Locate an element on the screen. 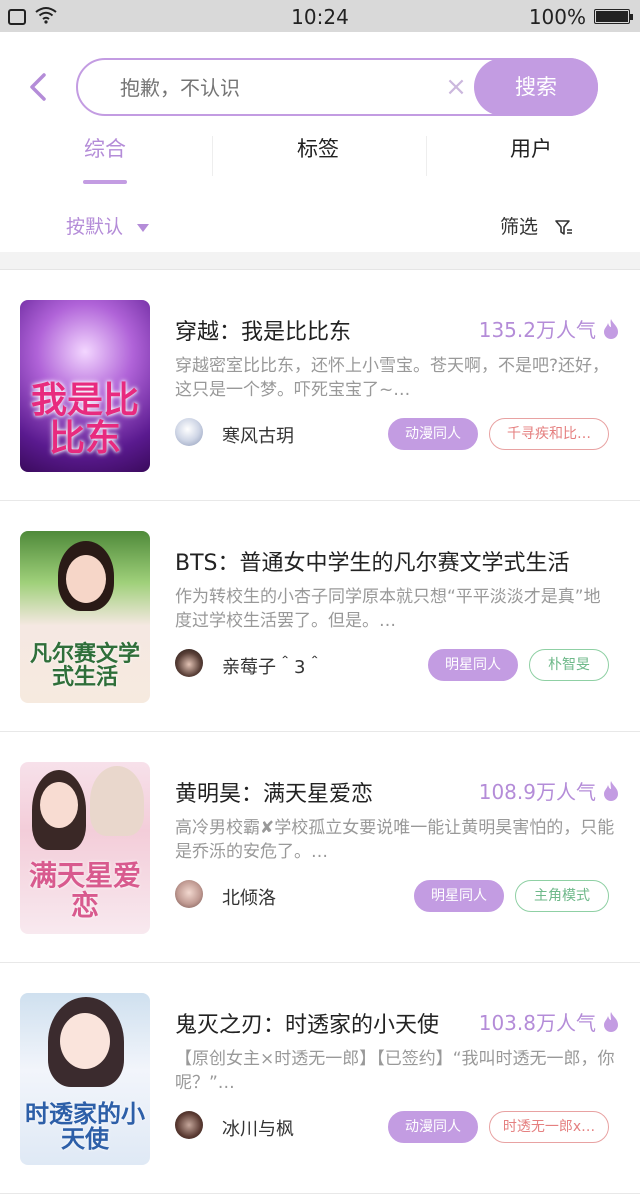  author-name: 冰川与枫 is located at coordinates (258, 1128).